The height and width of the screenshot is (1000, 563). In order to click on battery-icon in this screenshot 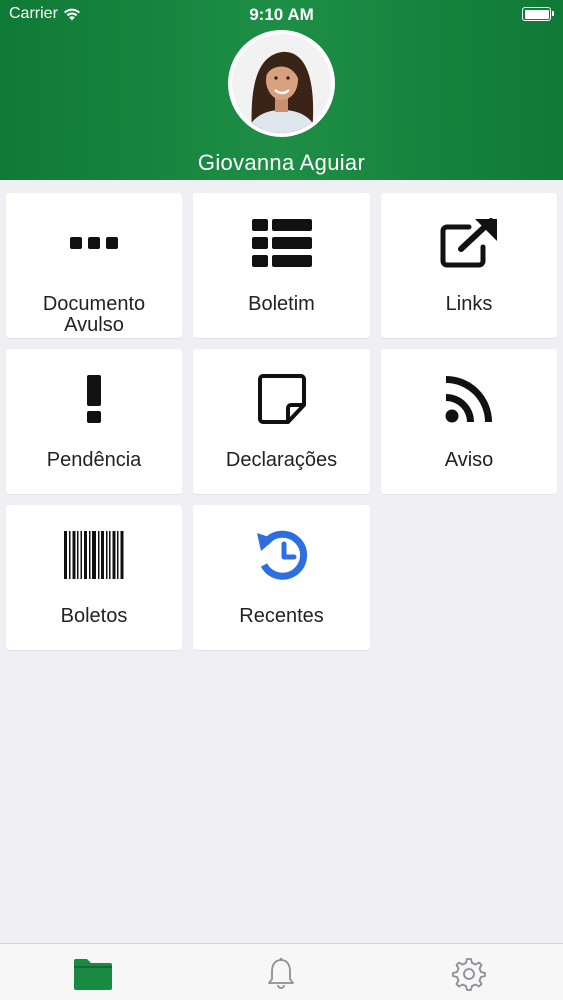, I will do `click(538, 14)`.